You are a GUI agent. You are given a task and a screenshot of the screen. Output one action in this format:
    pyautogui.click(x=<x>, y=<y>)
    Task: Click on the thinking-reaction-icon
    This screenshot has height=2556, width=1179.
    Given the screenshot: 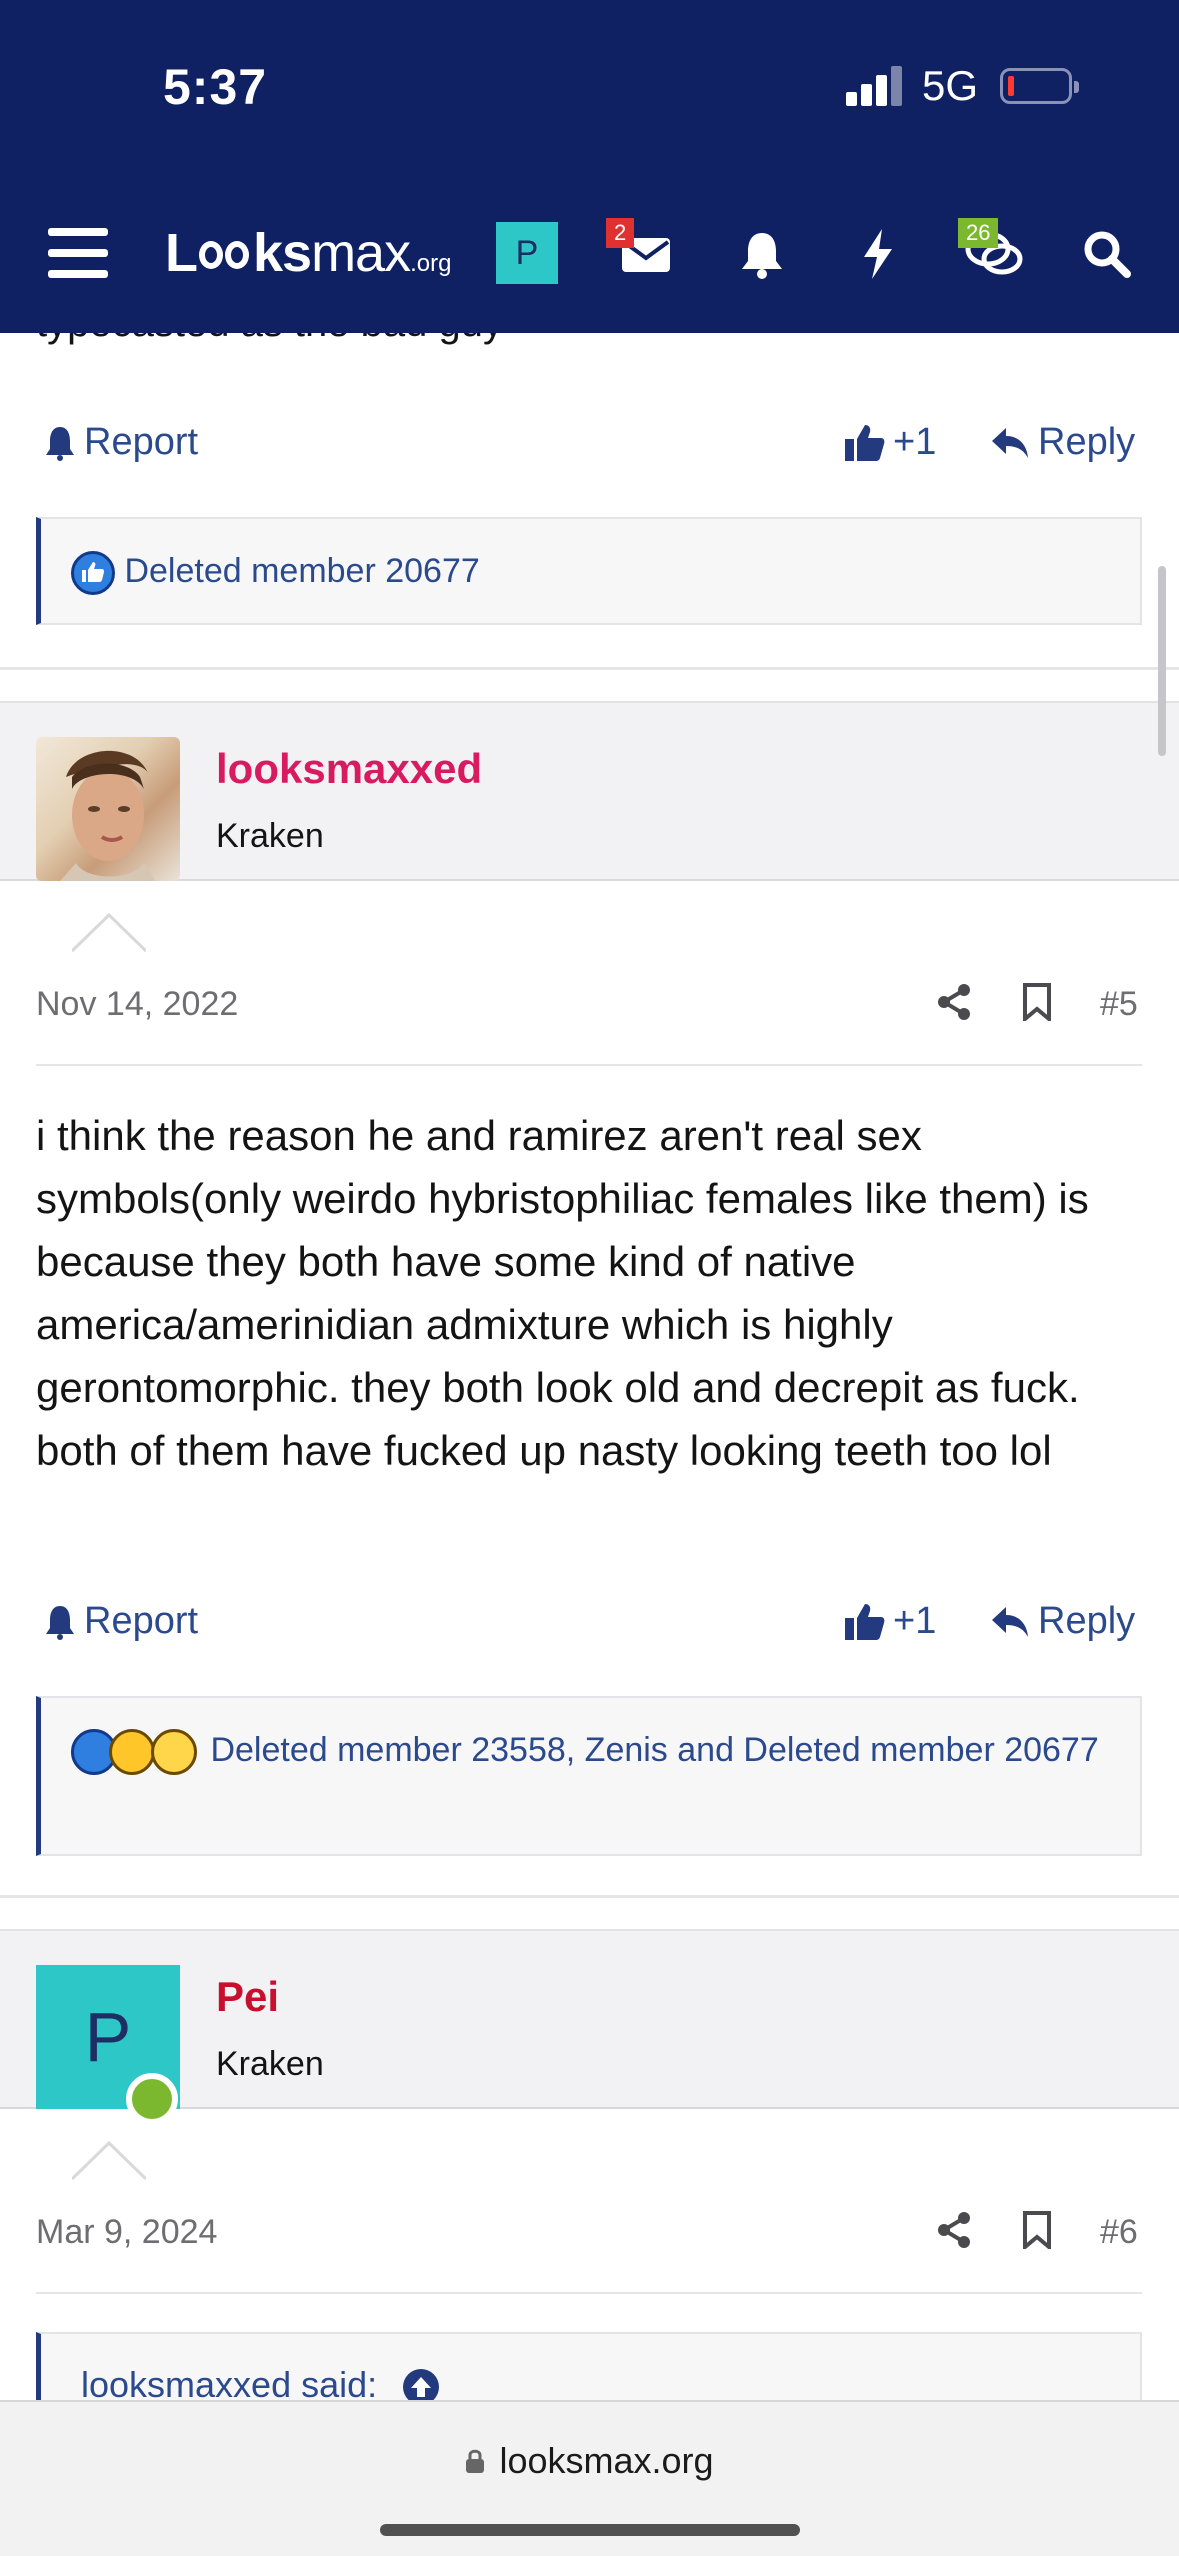 What is the action you would take?
    pyautogui.click(x=132, y=1752)
    